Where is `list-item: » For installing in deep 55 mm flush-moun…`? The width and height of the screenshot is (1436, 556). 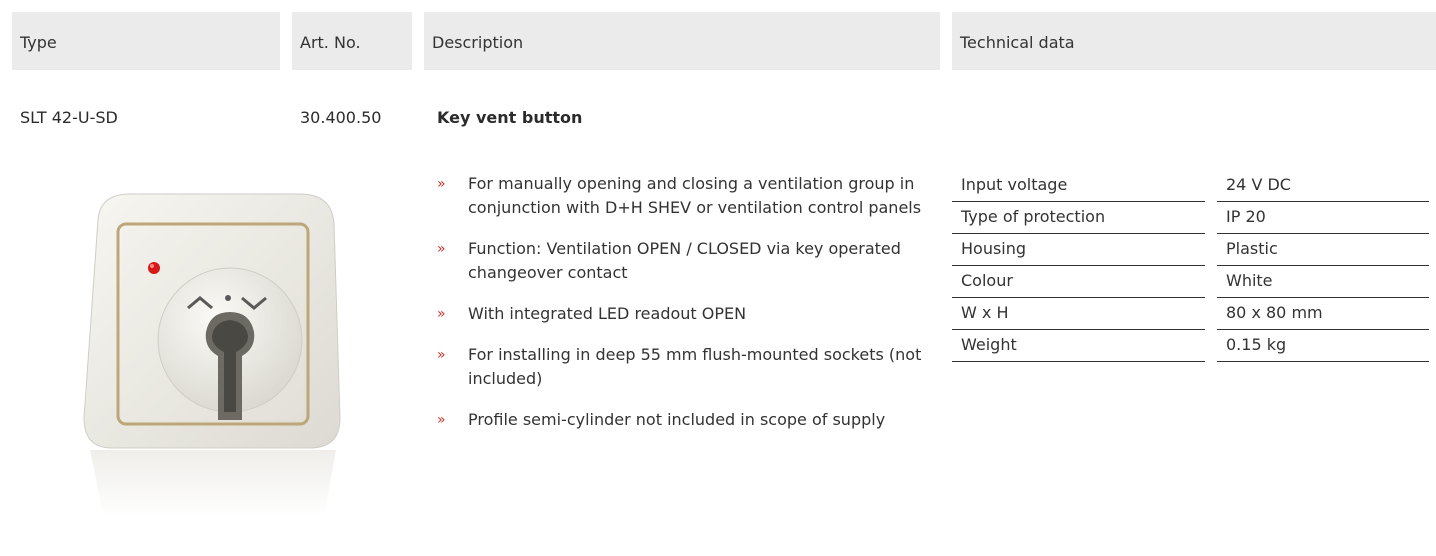
list-item: » For installing in deep 55 mm flush-moun… is located at coordinates (687, 367).